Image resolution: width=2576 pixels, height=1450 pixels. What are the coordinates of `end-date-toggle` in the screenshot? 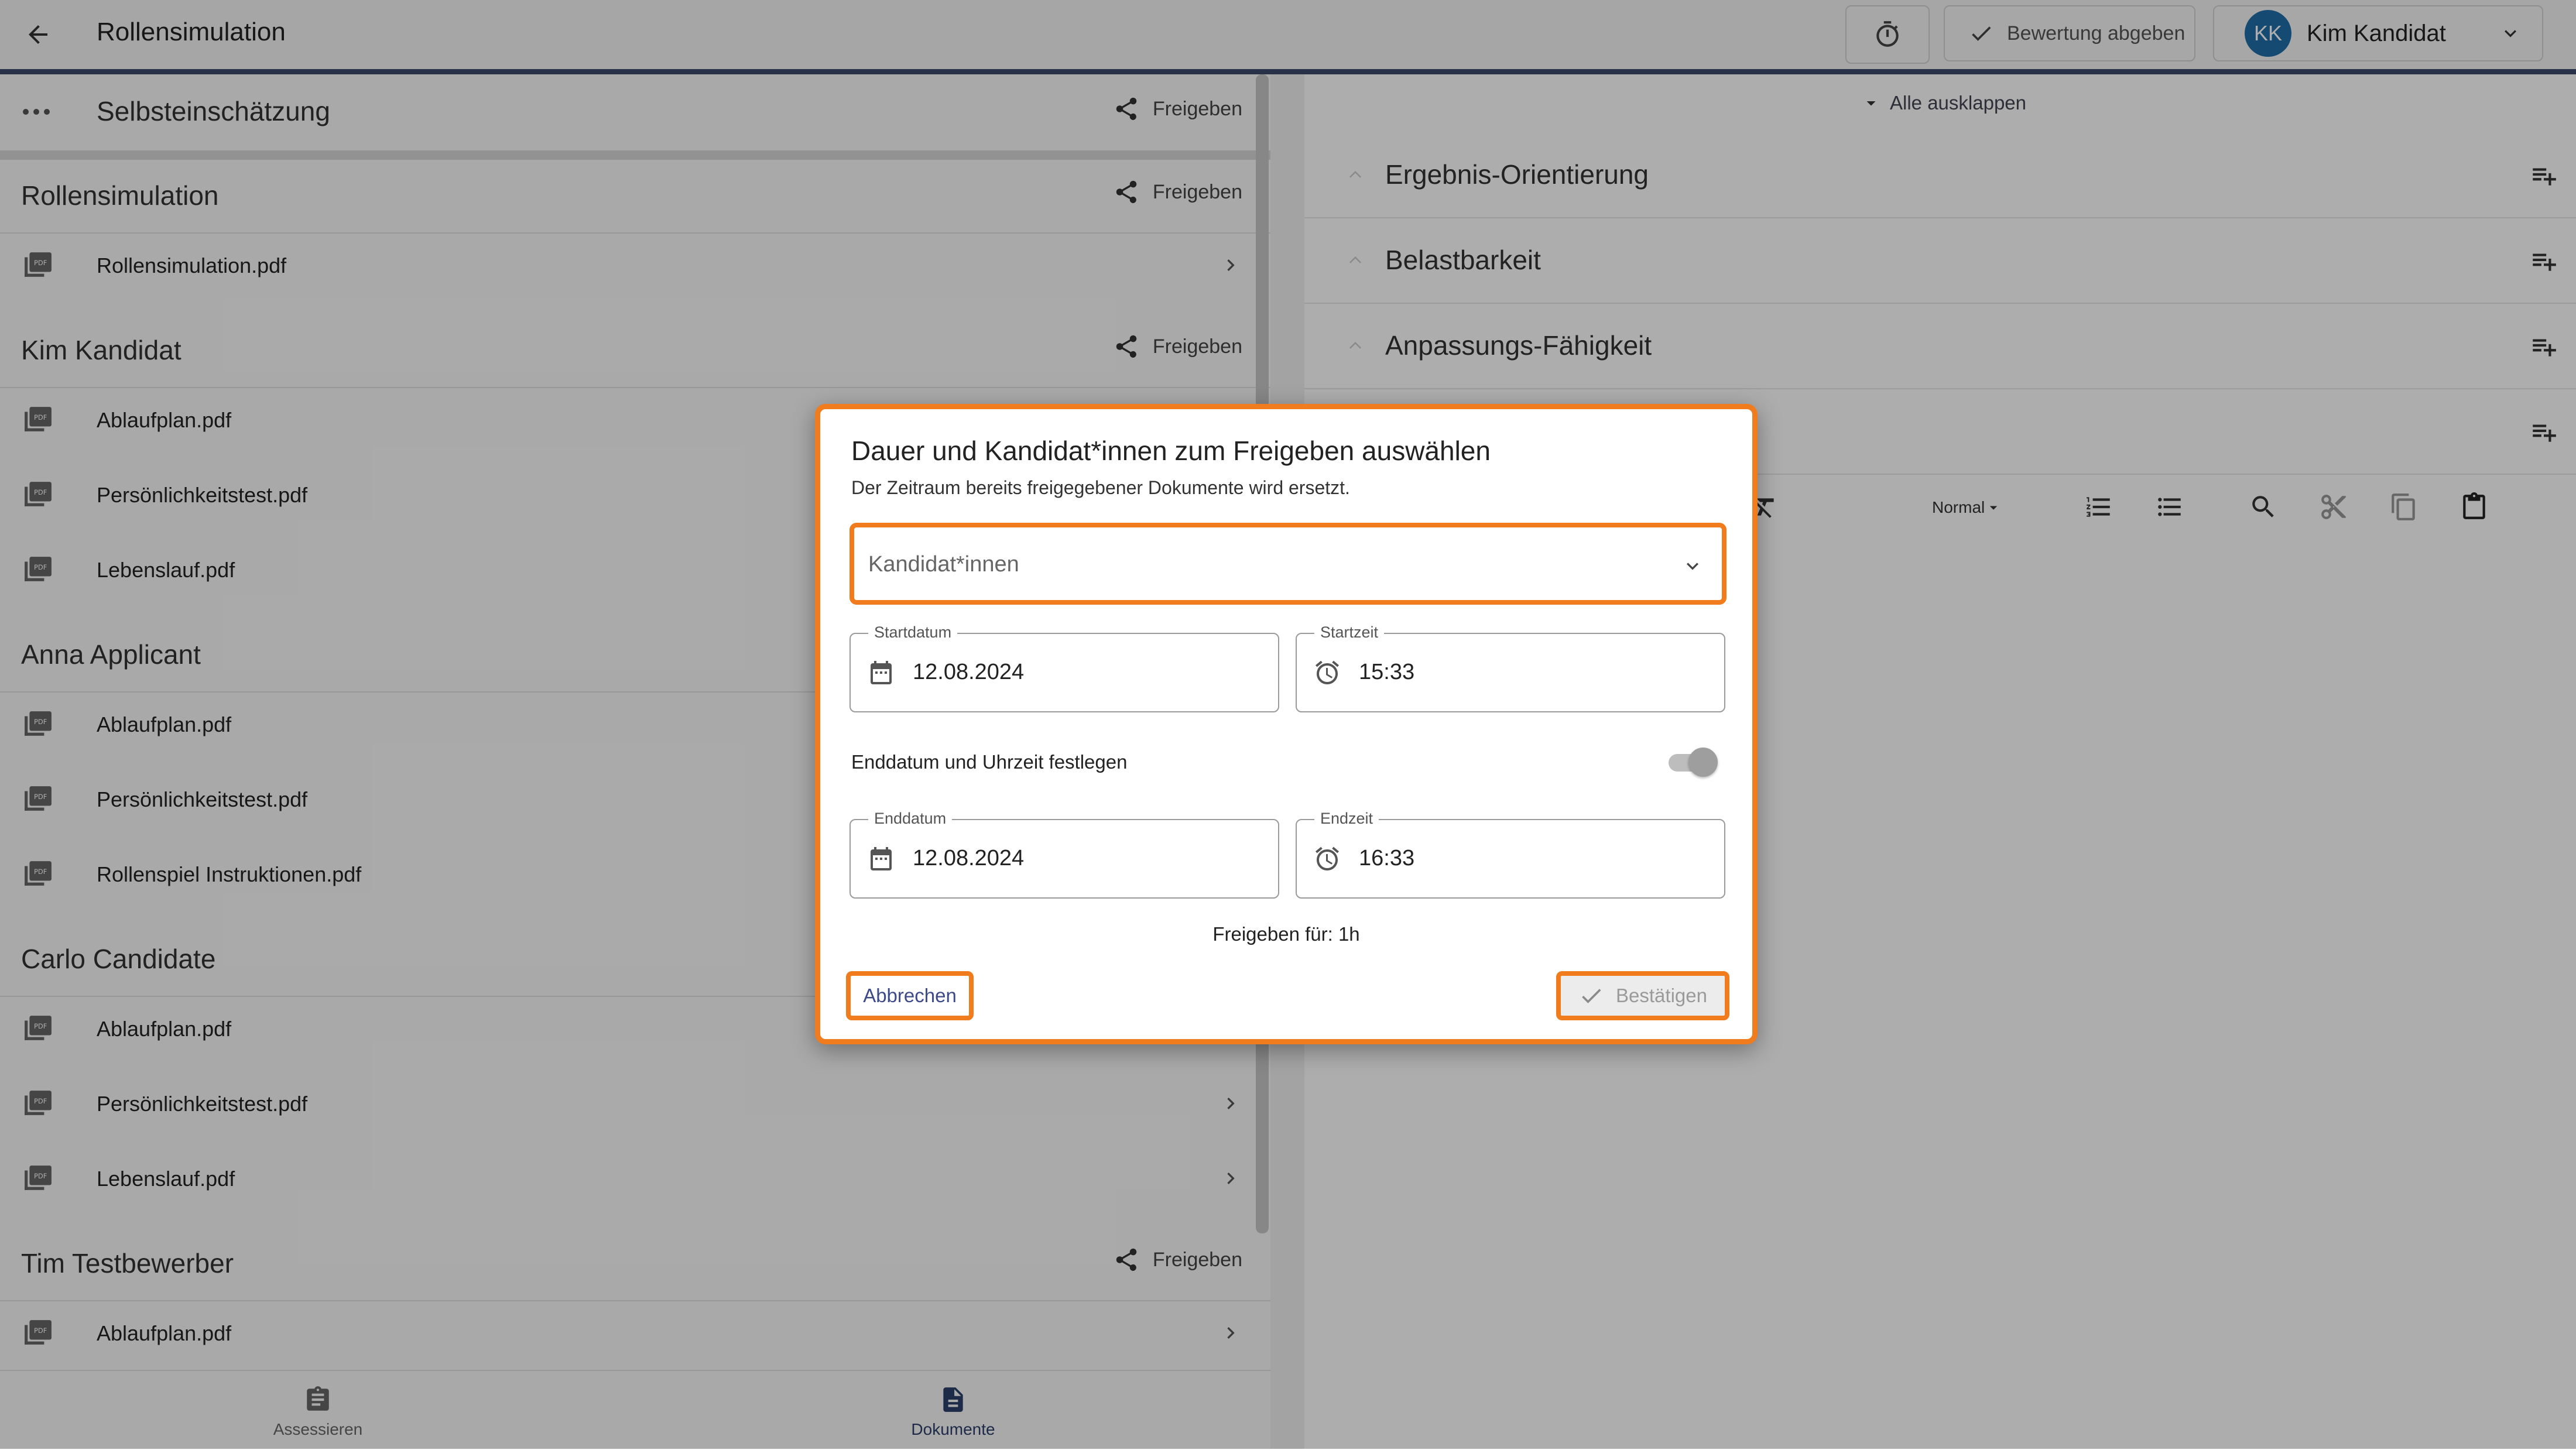 It's located at (1691, 761).